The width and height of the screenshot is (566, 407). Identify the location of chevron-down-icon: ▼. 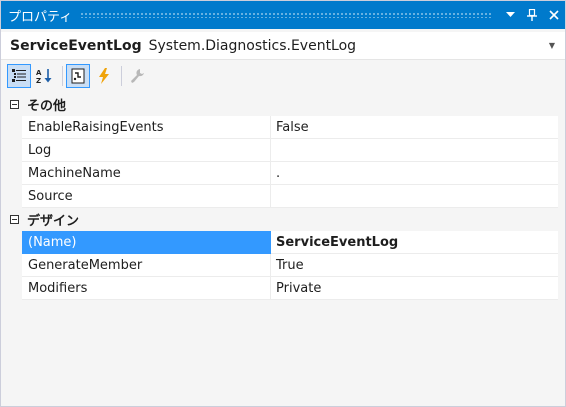
(552, 45).